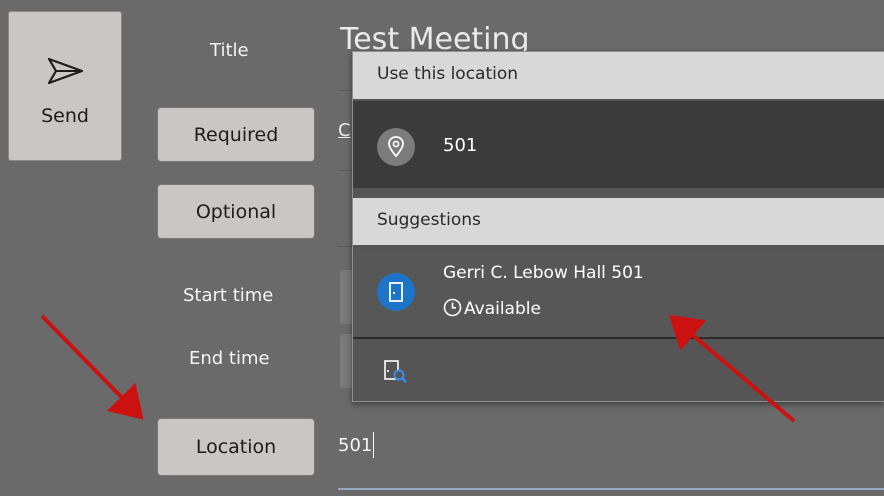  I want to click on send-icon, so click(66, 73).